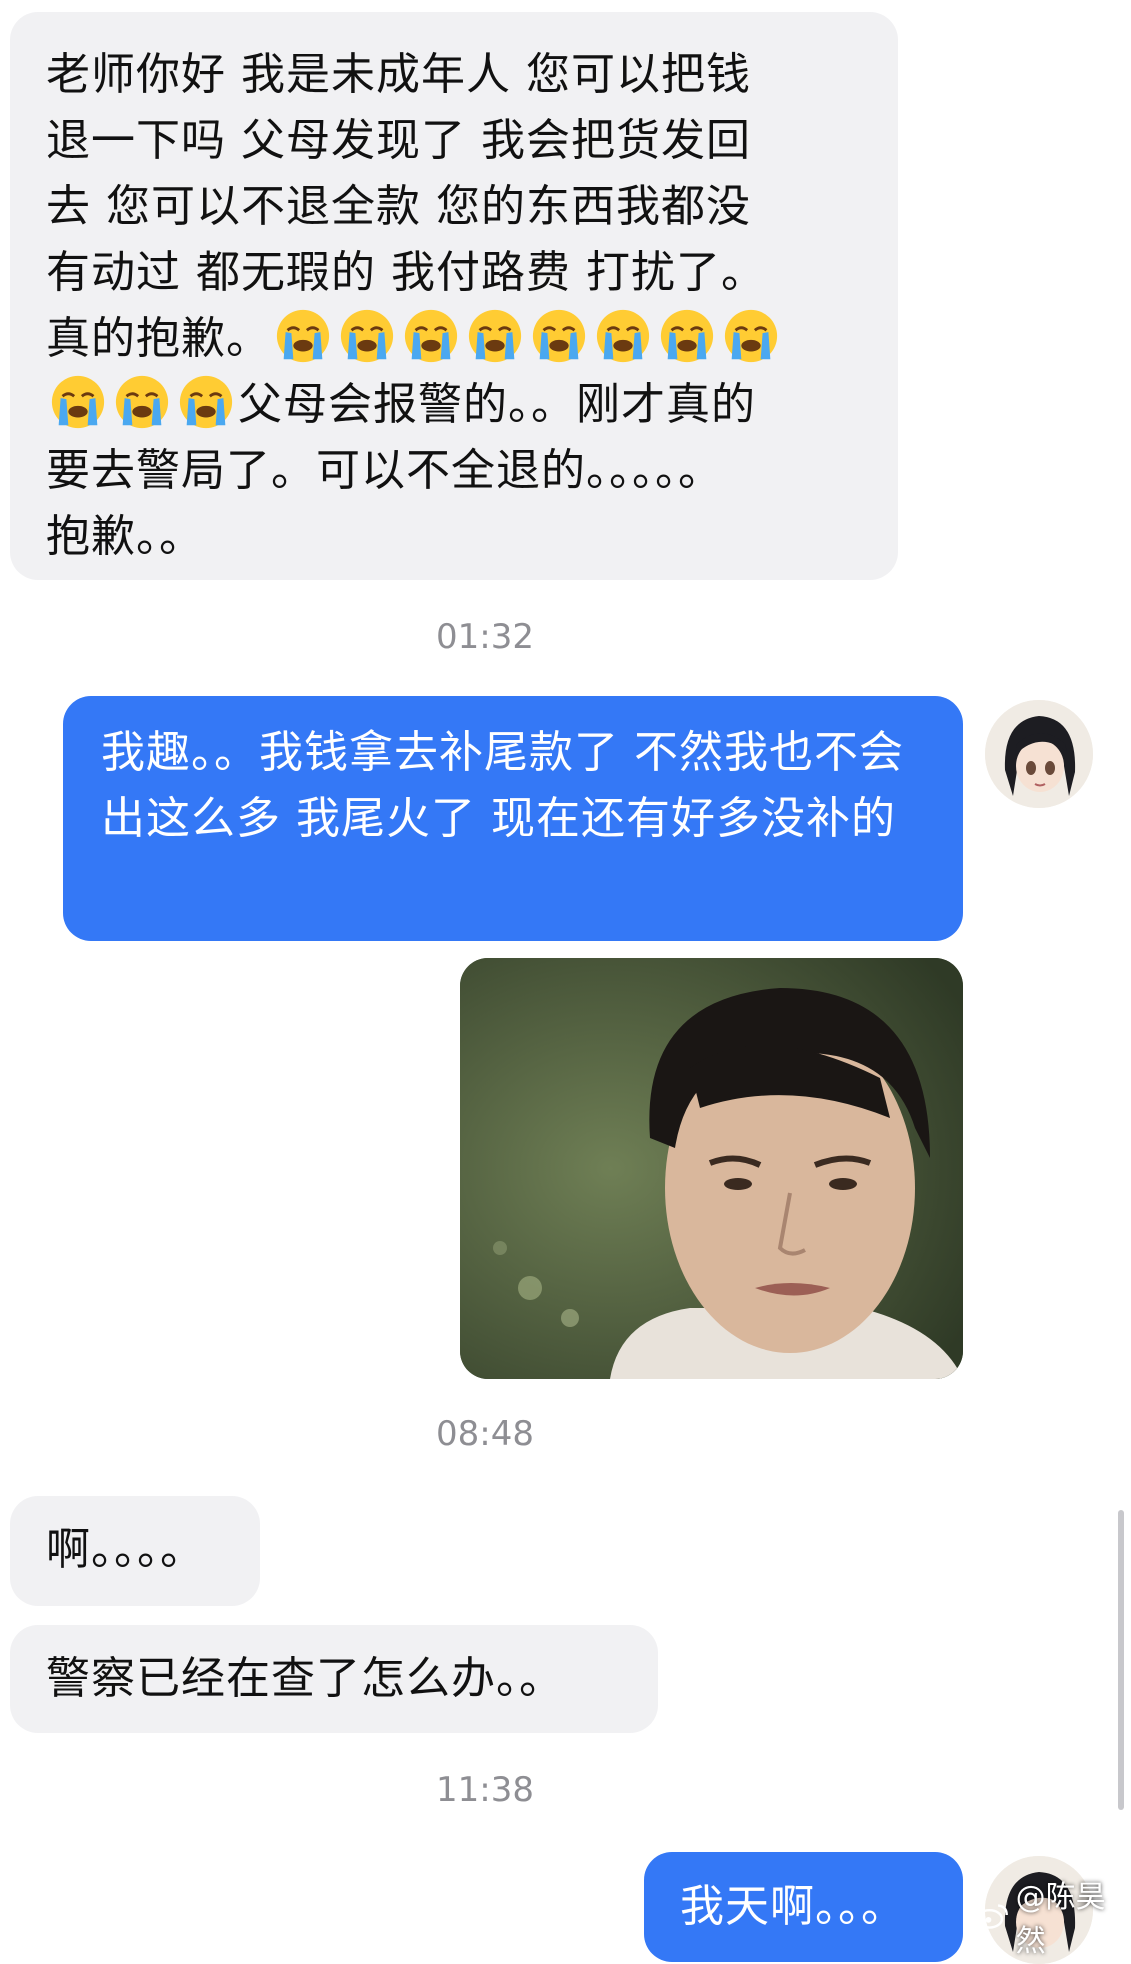  I want to click on watermark: @陈昊然, so click(1053, 1919).